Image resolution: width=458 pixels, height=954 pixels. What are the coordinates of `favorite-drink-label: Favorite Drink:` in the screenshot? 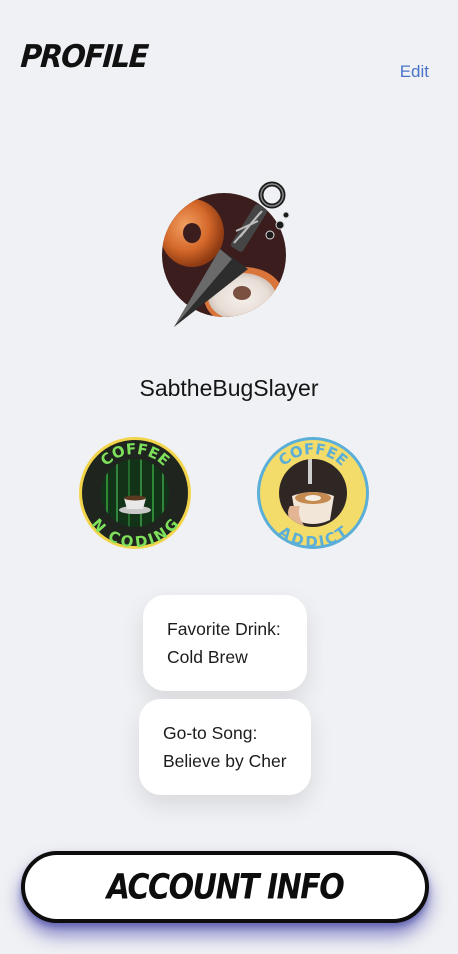 It's located at (224, 629).